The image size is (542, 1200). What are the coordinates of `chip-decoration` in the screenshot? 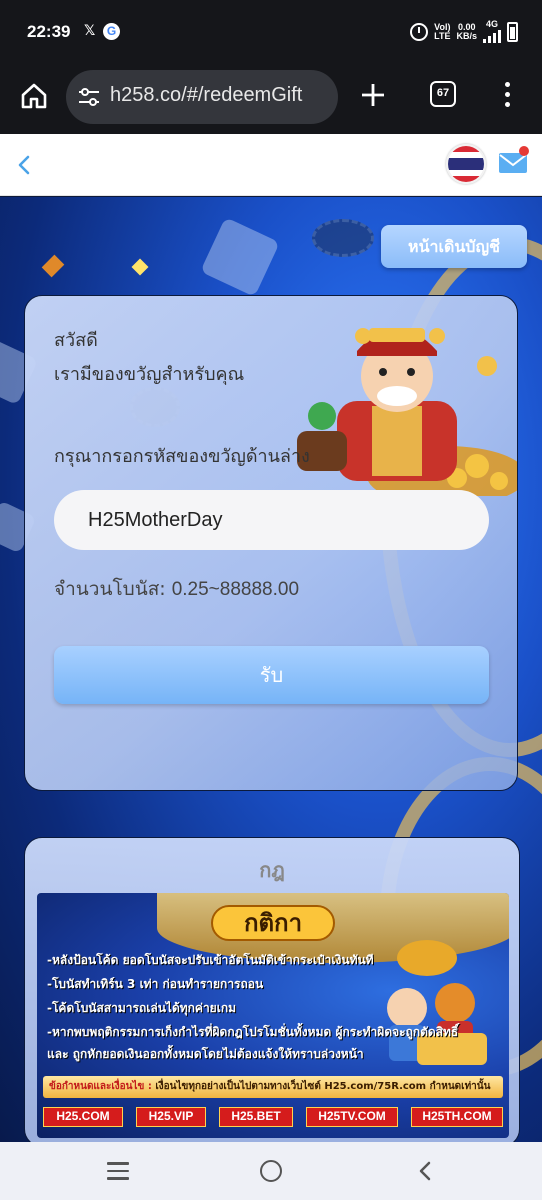 It's located at (343, 238).